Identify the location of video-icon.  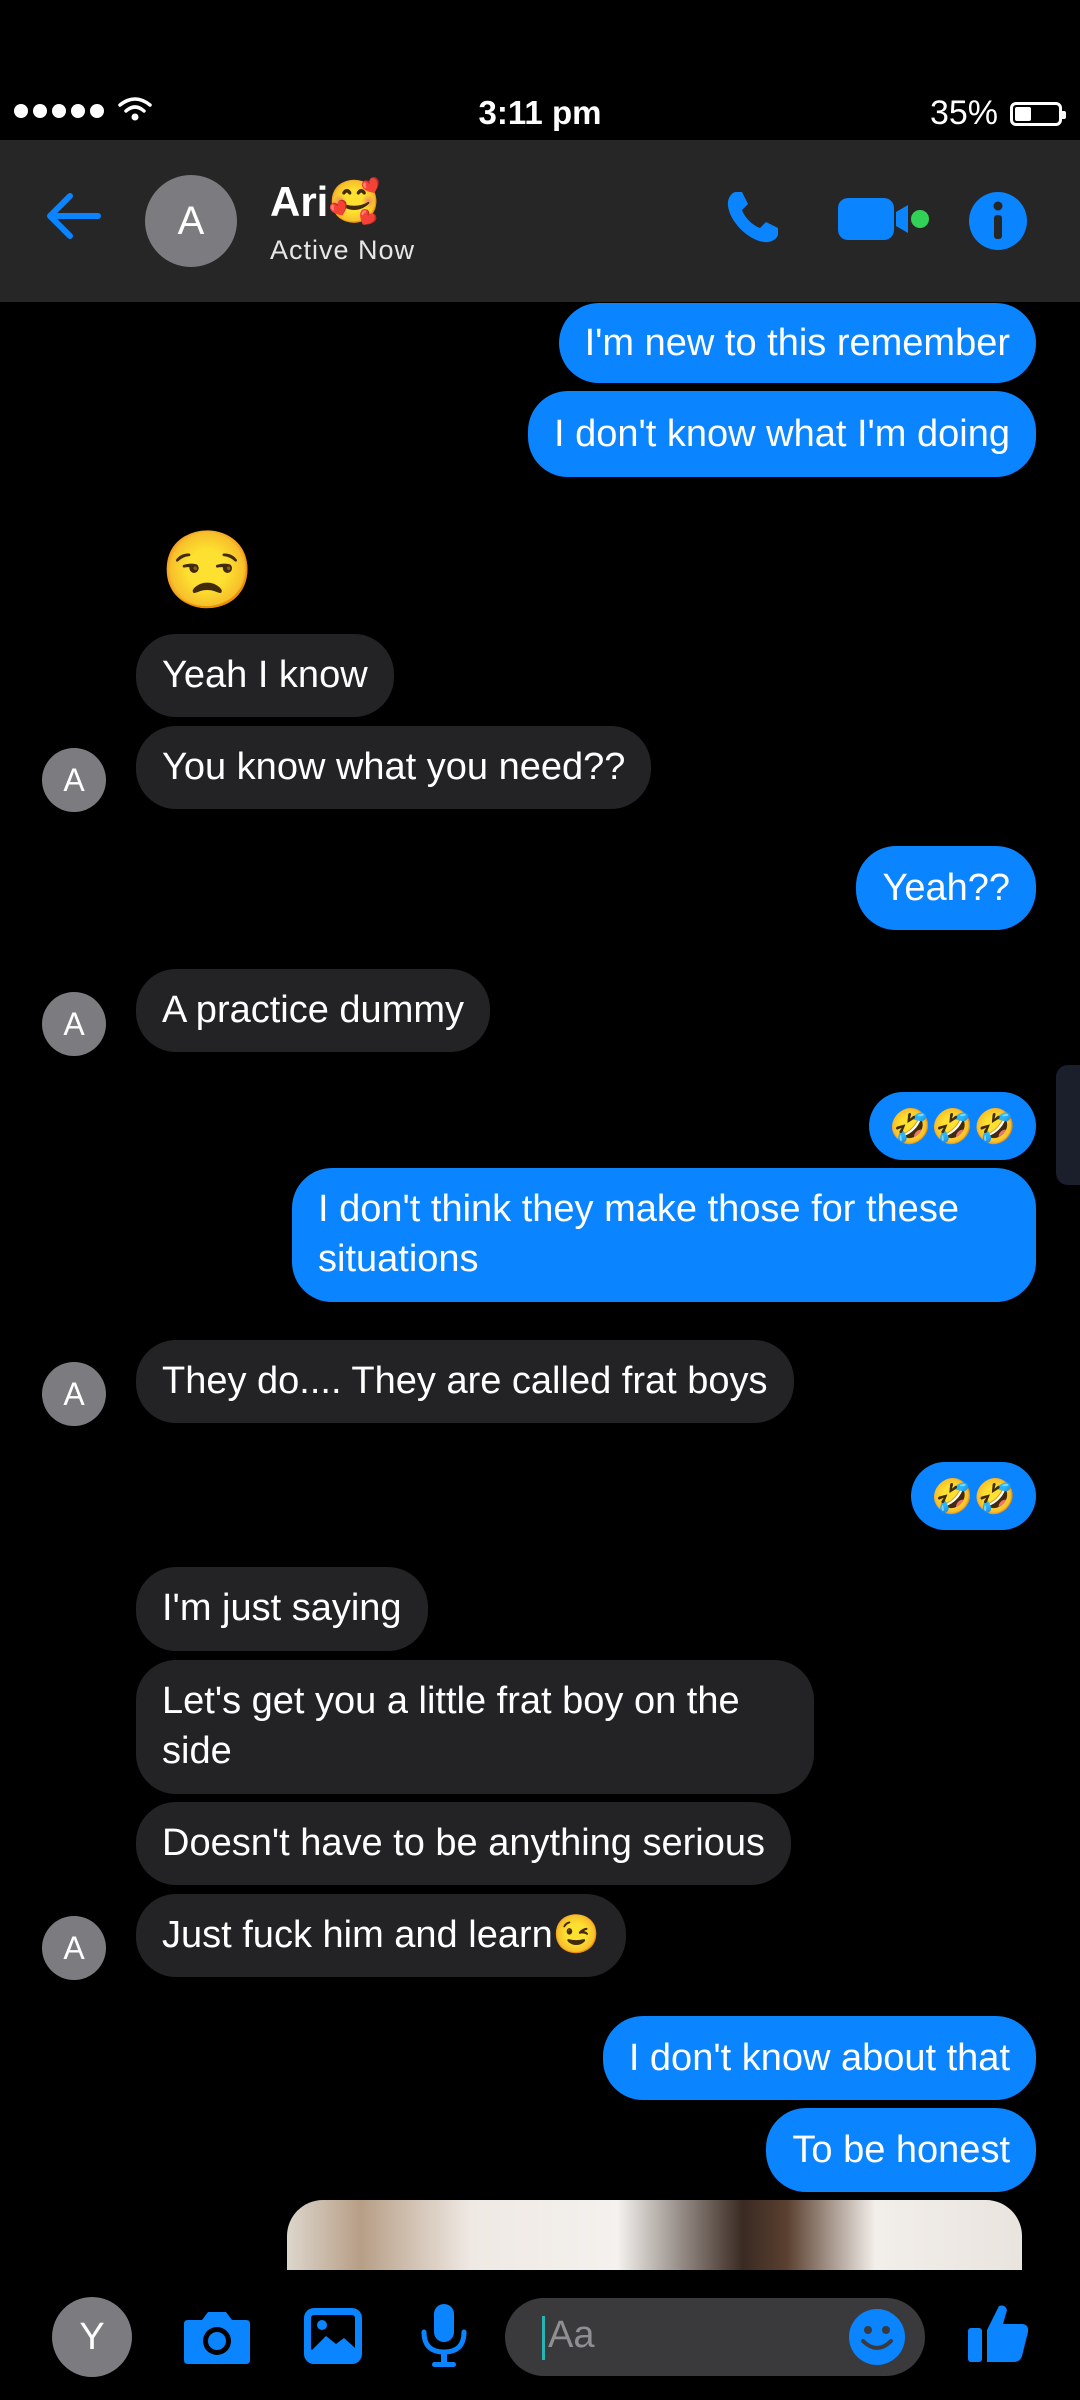
(884, 219).